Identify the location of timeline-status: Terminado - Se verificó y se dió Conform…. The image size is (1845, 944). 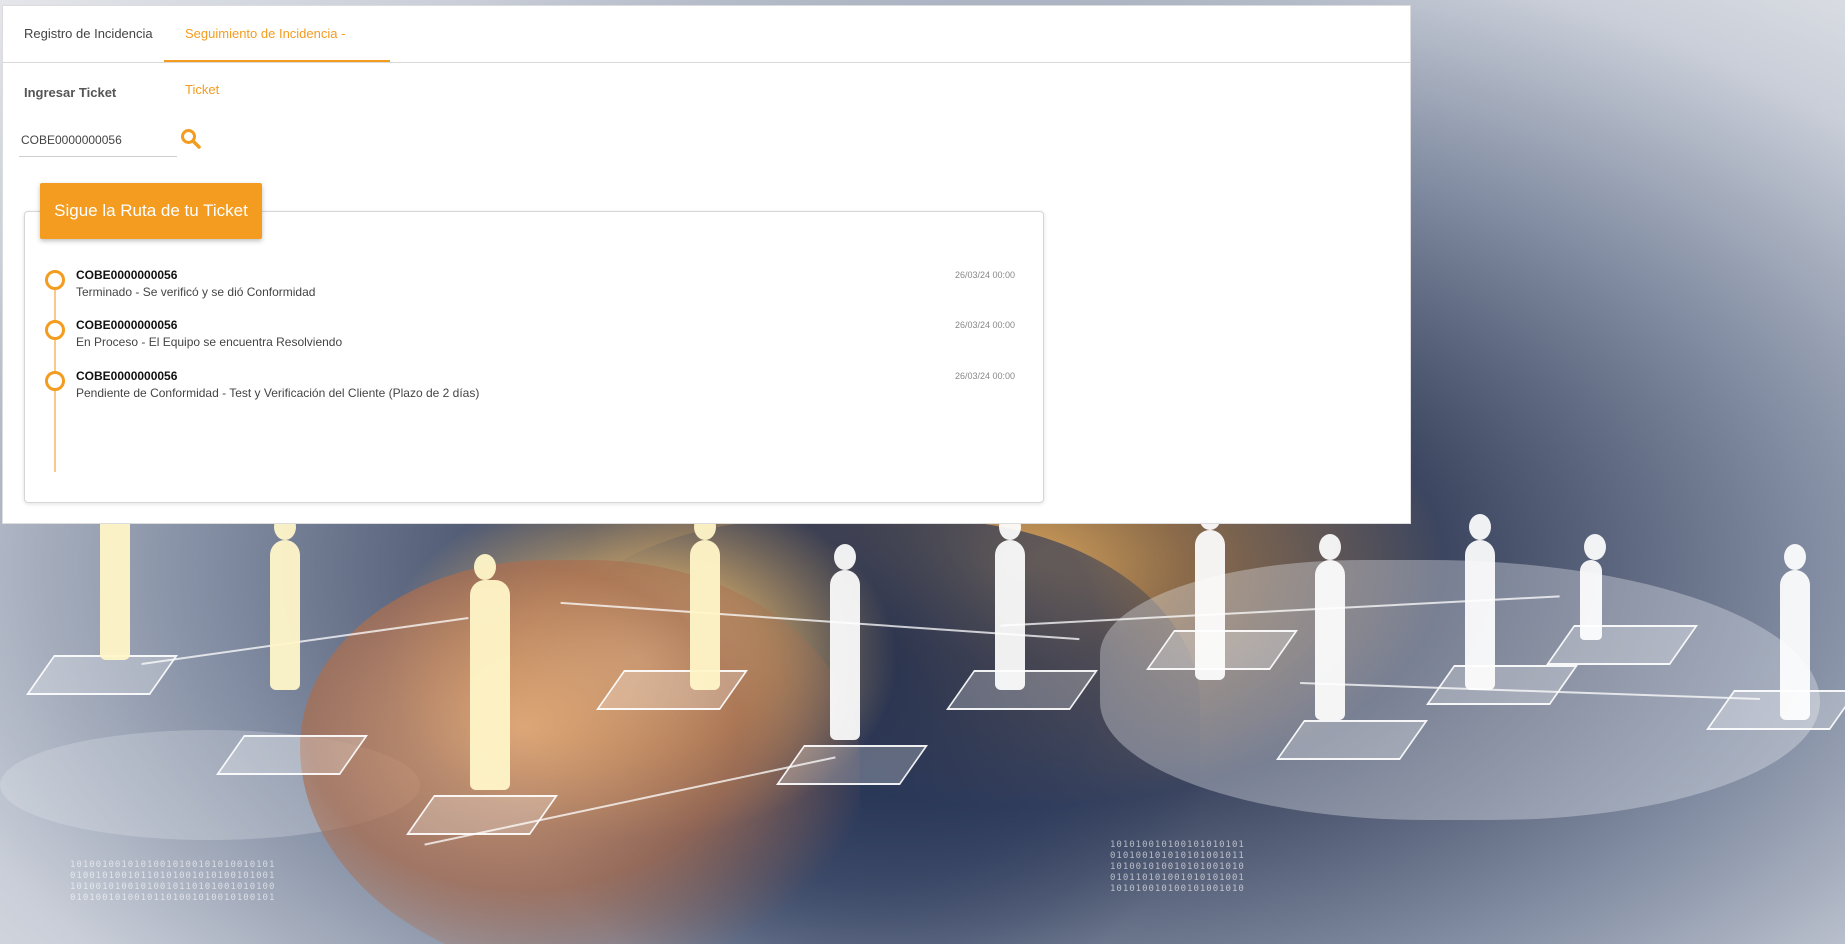
(196, 292).